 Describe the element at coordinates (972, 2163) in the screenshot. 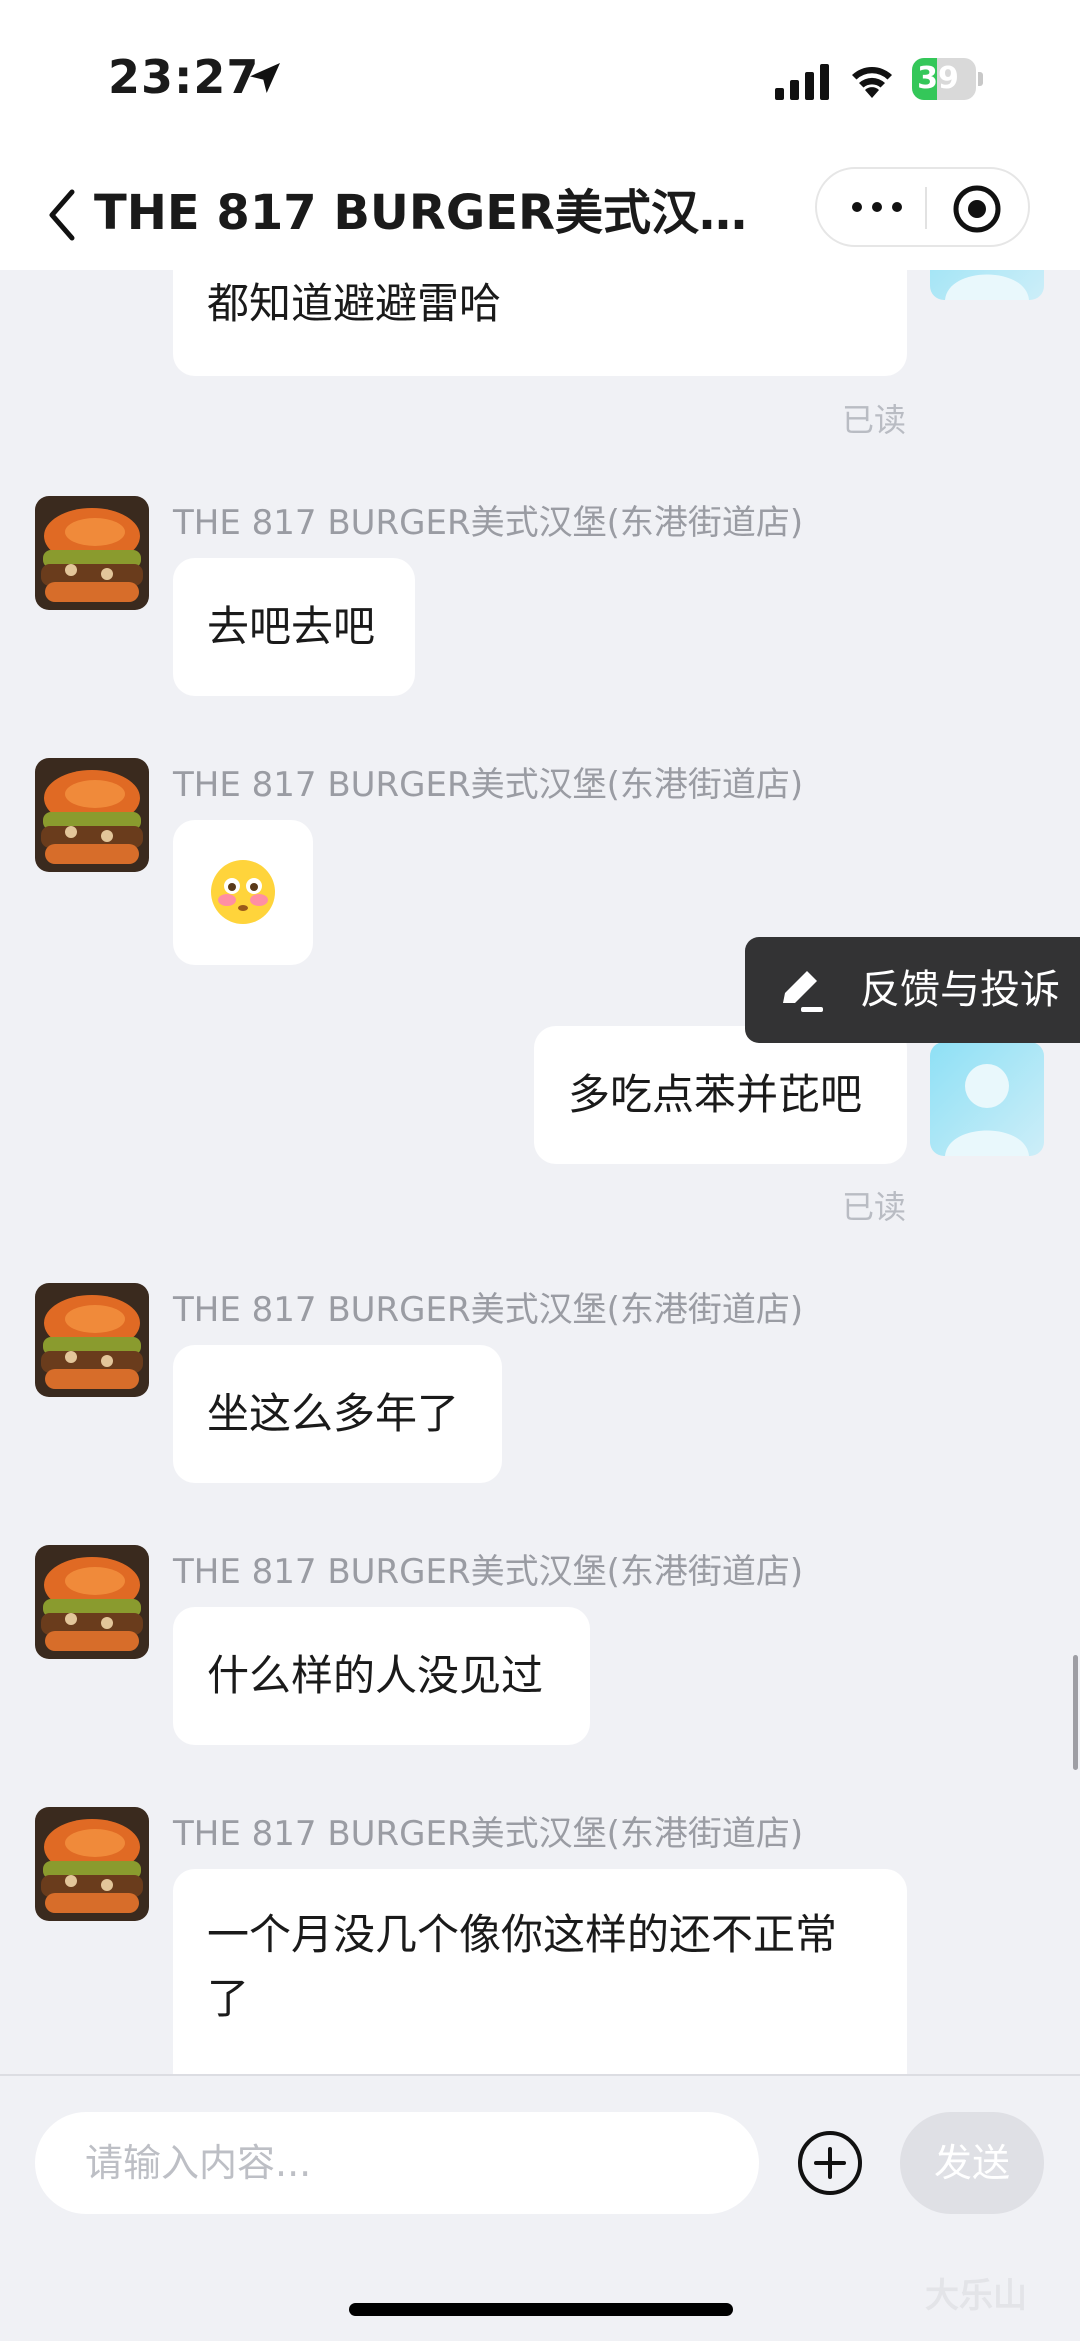

I see `send-button: 发送` at that location.